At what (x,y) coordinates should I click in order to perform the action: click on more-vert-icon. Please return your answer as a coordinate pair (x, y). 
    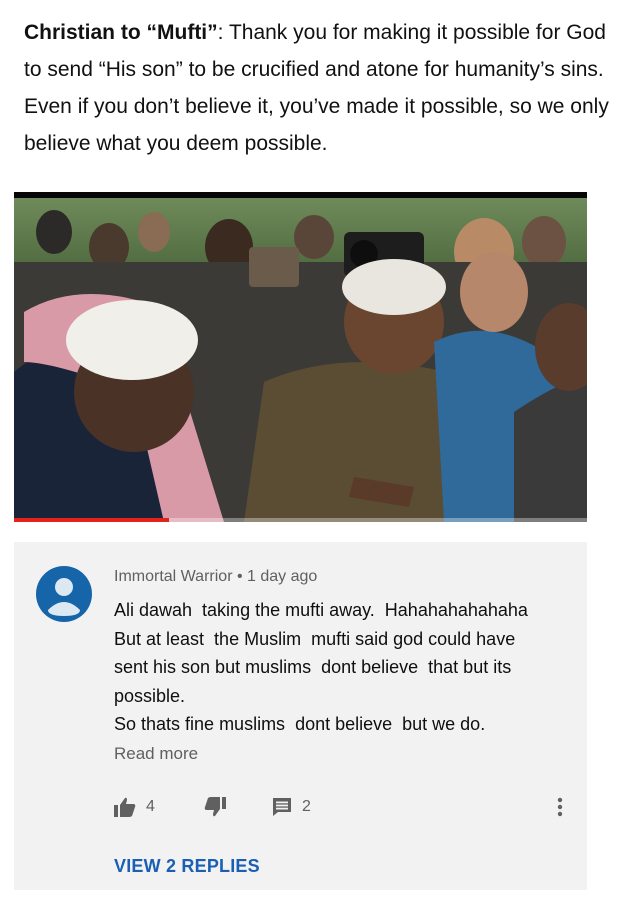
    Looking at the image, I should click on (560, 807).